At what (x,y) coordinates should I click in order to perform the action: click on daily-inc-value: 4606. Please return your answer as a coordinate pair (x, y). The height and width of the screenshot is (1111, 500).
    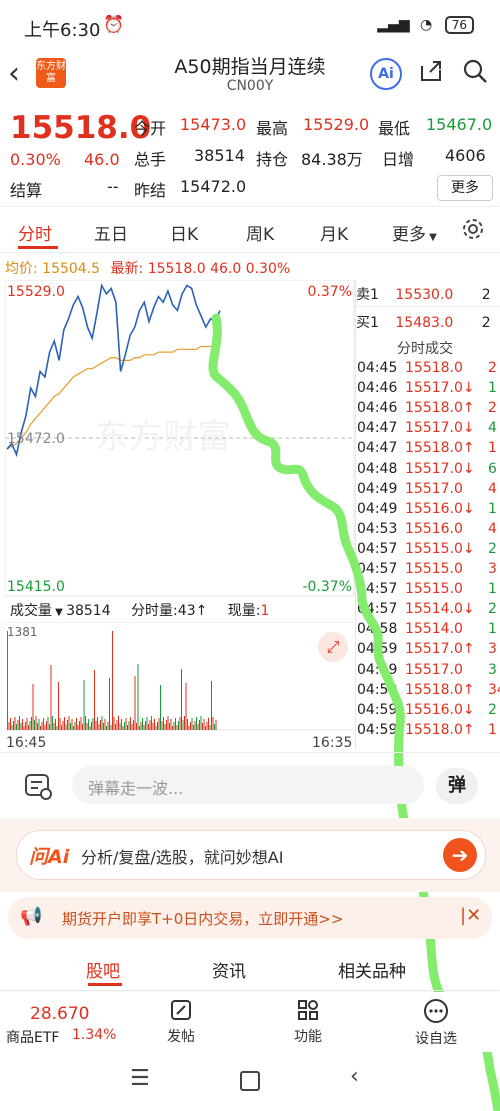
    Looking at the image, I should click on (465, 155).